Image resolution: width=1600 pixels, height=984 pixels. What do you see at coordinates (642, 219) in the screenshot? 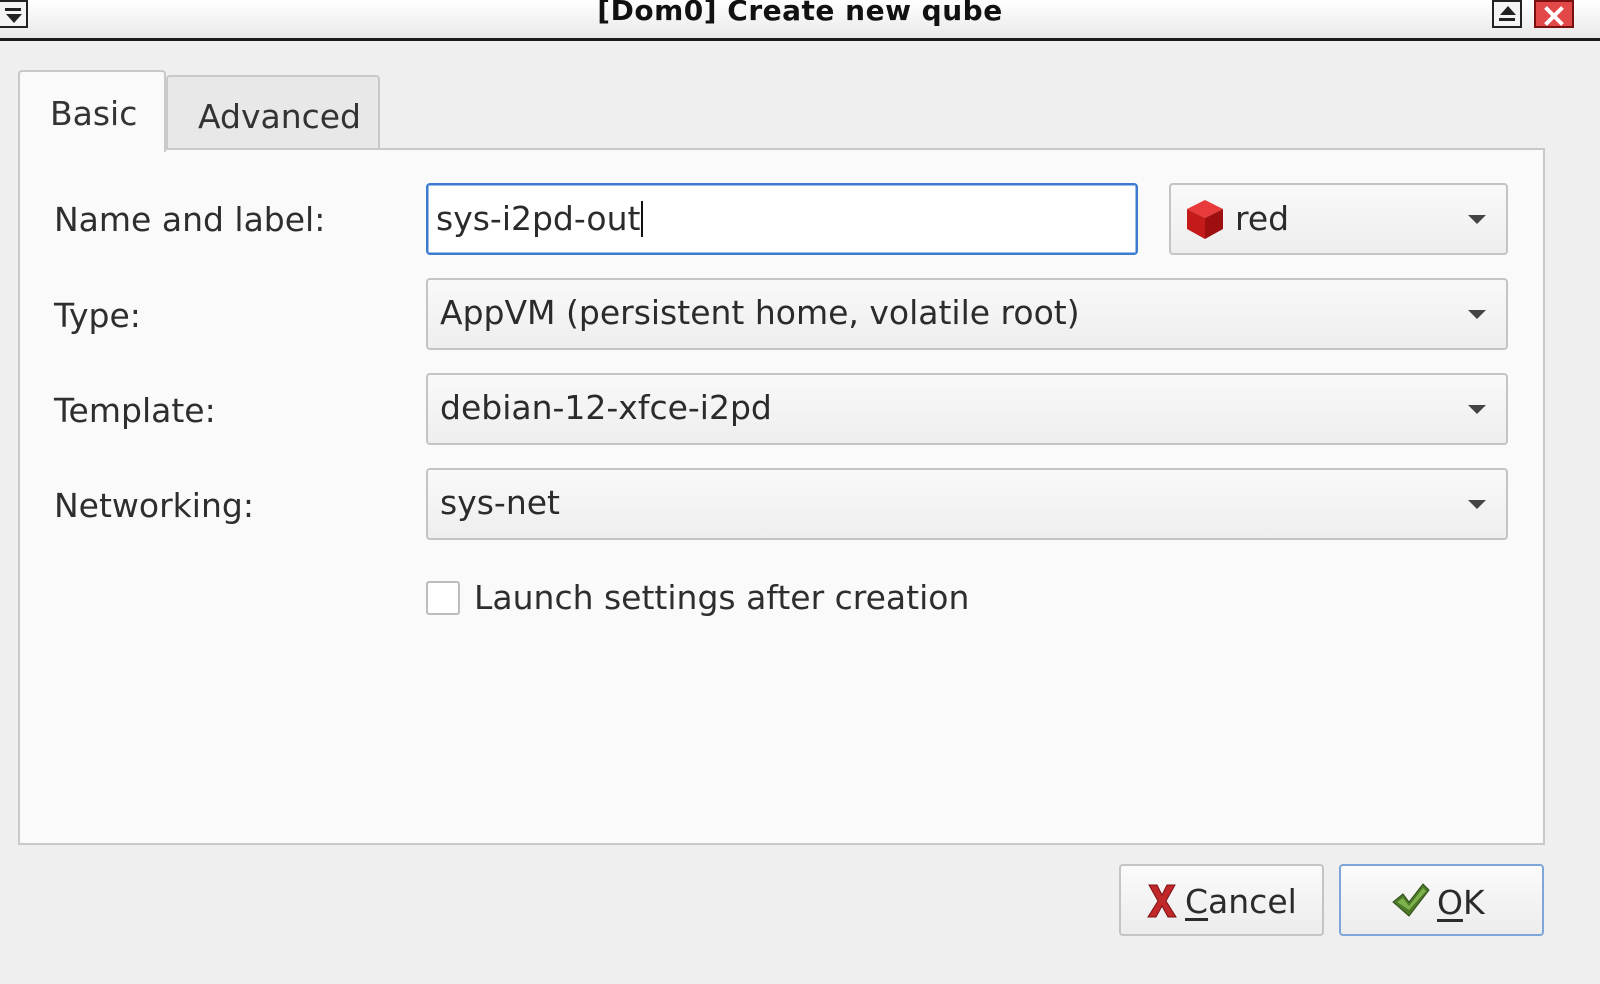
I see `text-caret` at bounding box center [642, 219].